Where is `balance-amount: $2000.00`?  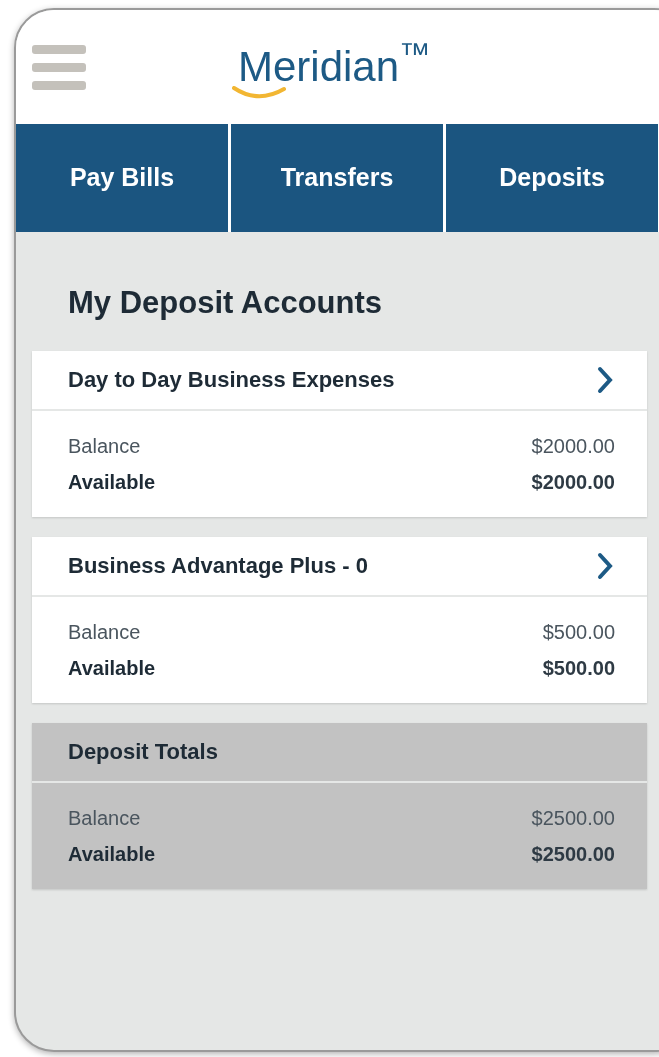
balance-amount: $2000.00 is located at coordinates (573, 446).